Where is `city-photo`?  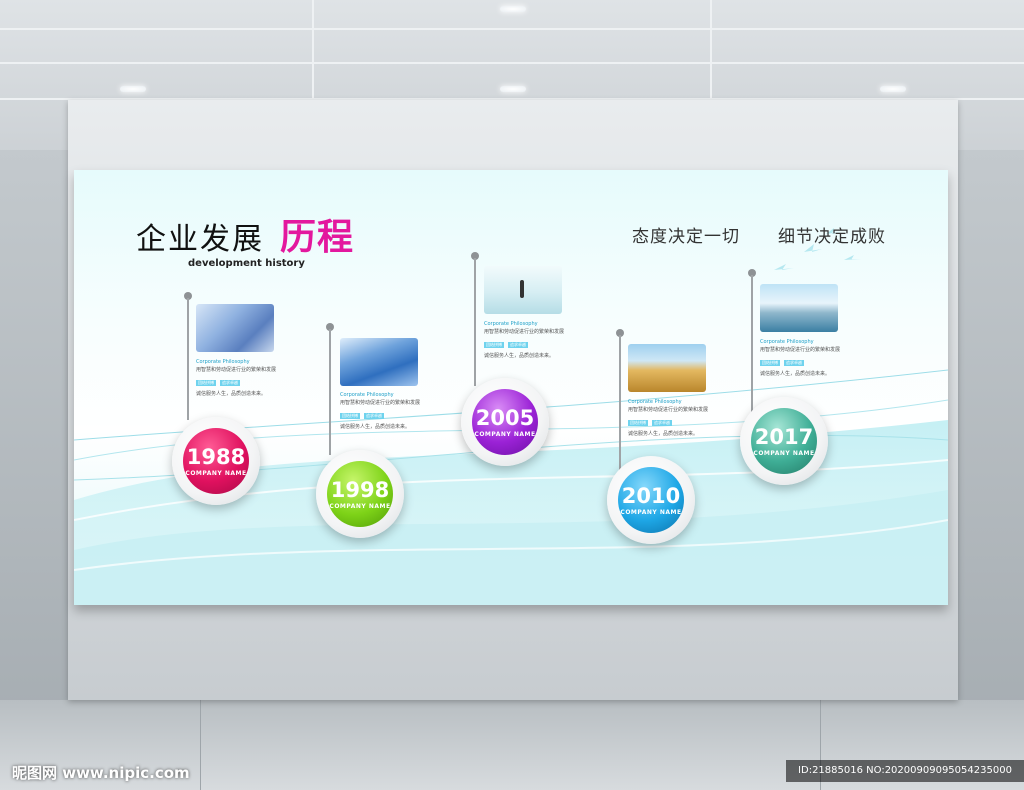
city-photo is located at coordinates (799, 308).